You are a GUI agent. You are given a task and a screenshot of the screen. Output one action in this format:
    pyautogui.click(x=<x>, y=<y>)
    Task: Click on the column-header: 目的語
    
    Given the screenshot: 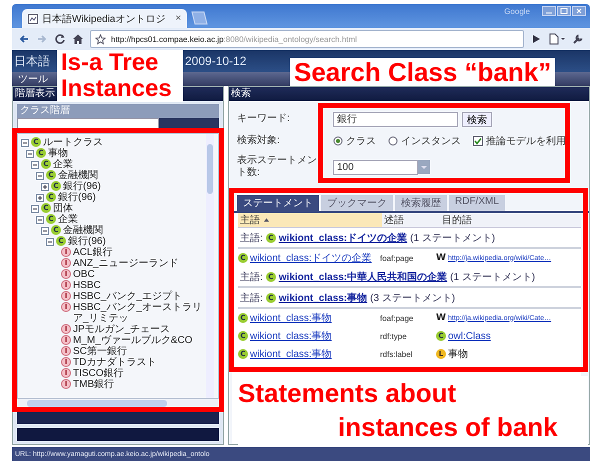 What is the action you would take?
    pyautogui.click(x=510, y=220)
    